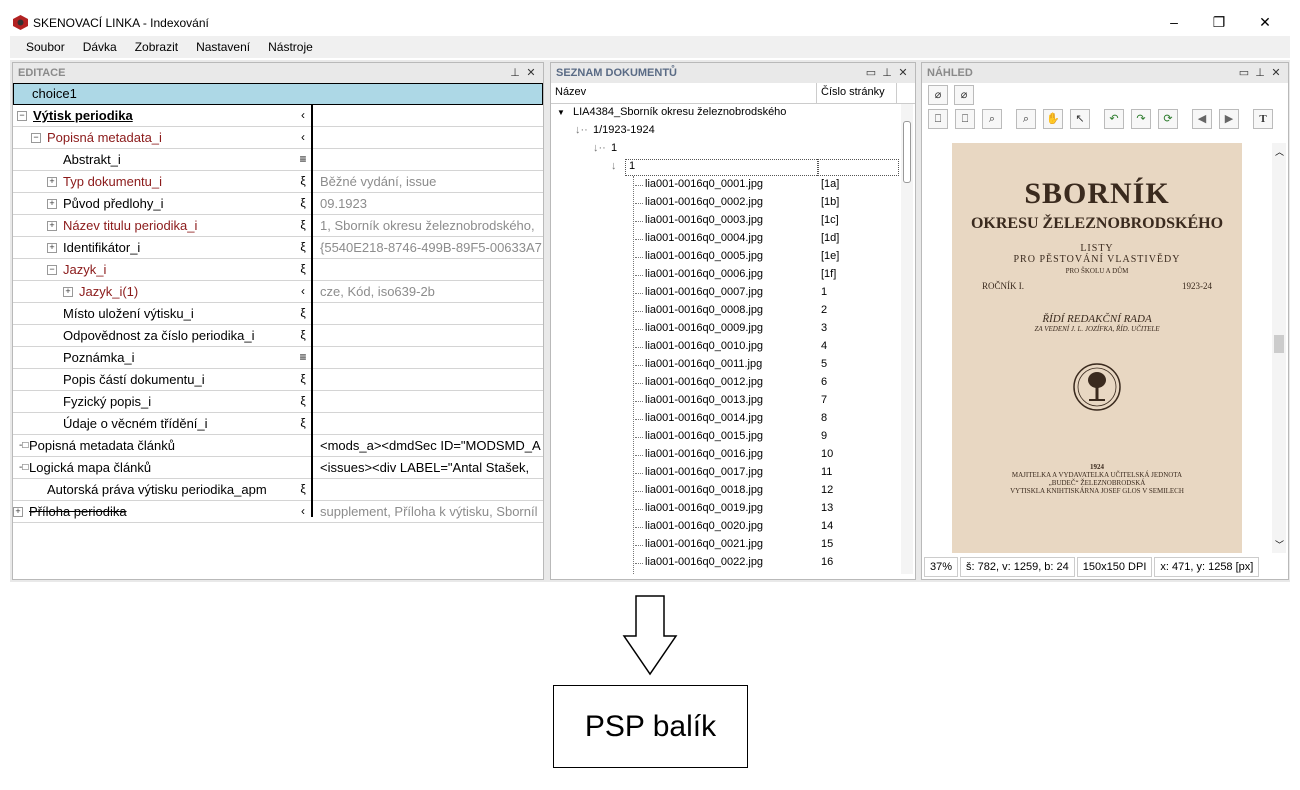 Image resolution: width=1300 pixels, height=790 pixels. Describe the element at coordinates (733, 545) in the screenshot. I see `file-row: lia001-0016q0_0021.jpg 15` at that location.